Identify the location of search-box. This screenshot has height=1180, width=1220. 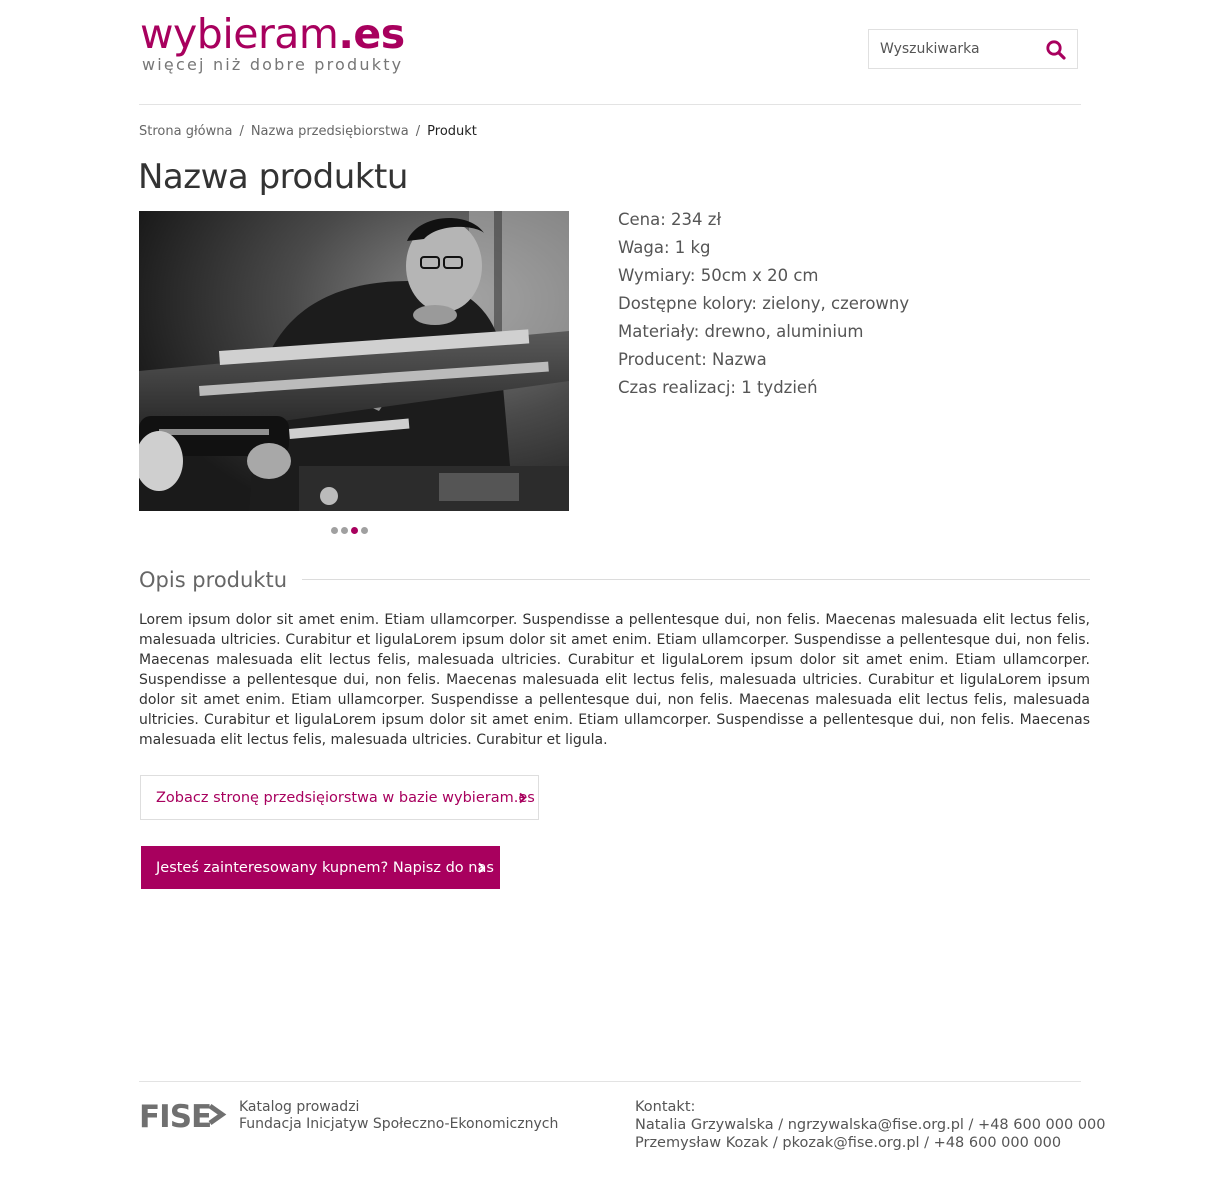
(973, 49).